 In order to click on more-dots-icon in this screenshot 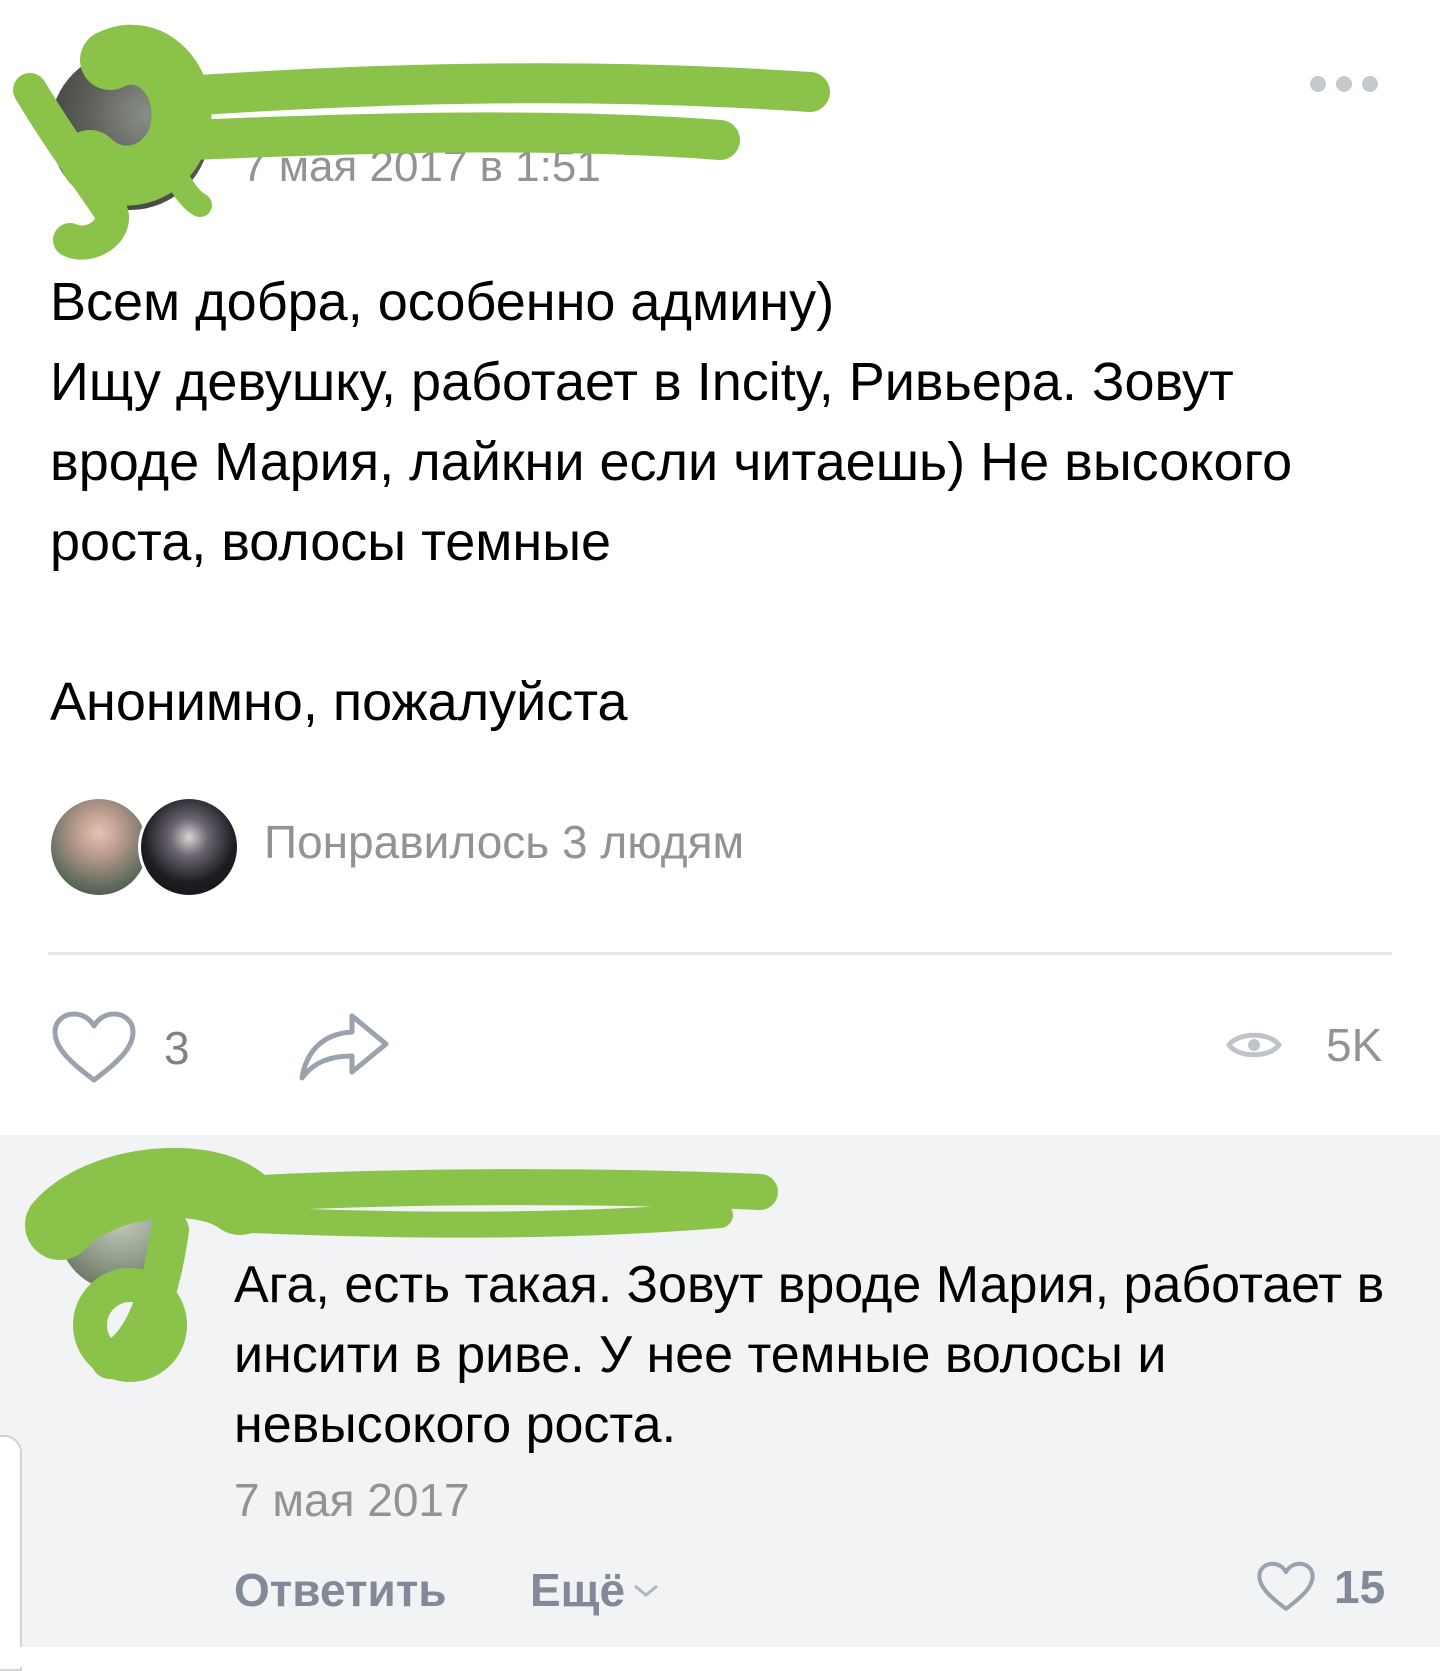, I will do `click(1344, 84)`.